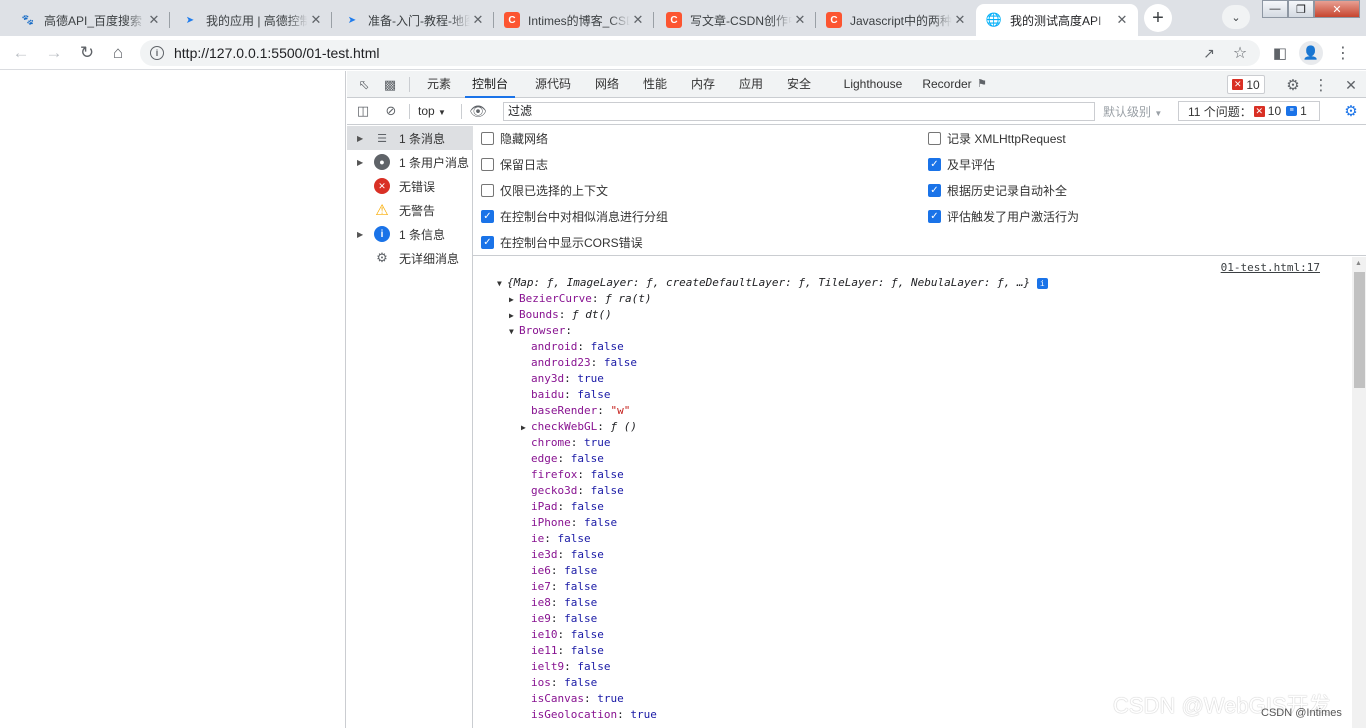 The image size is (1366, 728). Describe the element at coordinates (1270, 268) in the screenshot. I see `source-link: 01-test.html:17` at that location.